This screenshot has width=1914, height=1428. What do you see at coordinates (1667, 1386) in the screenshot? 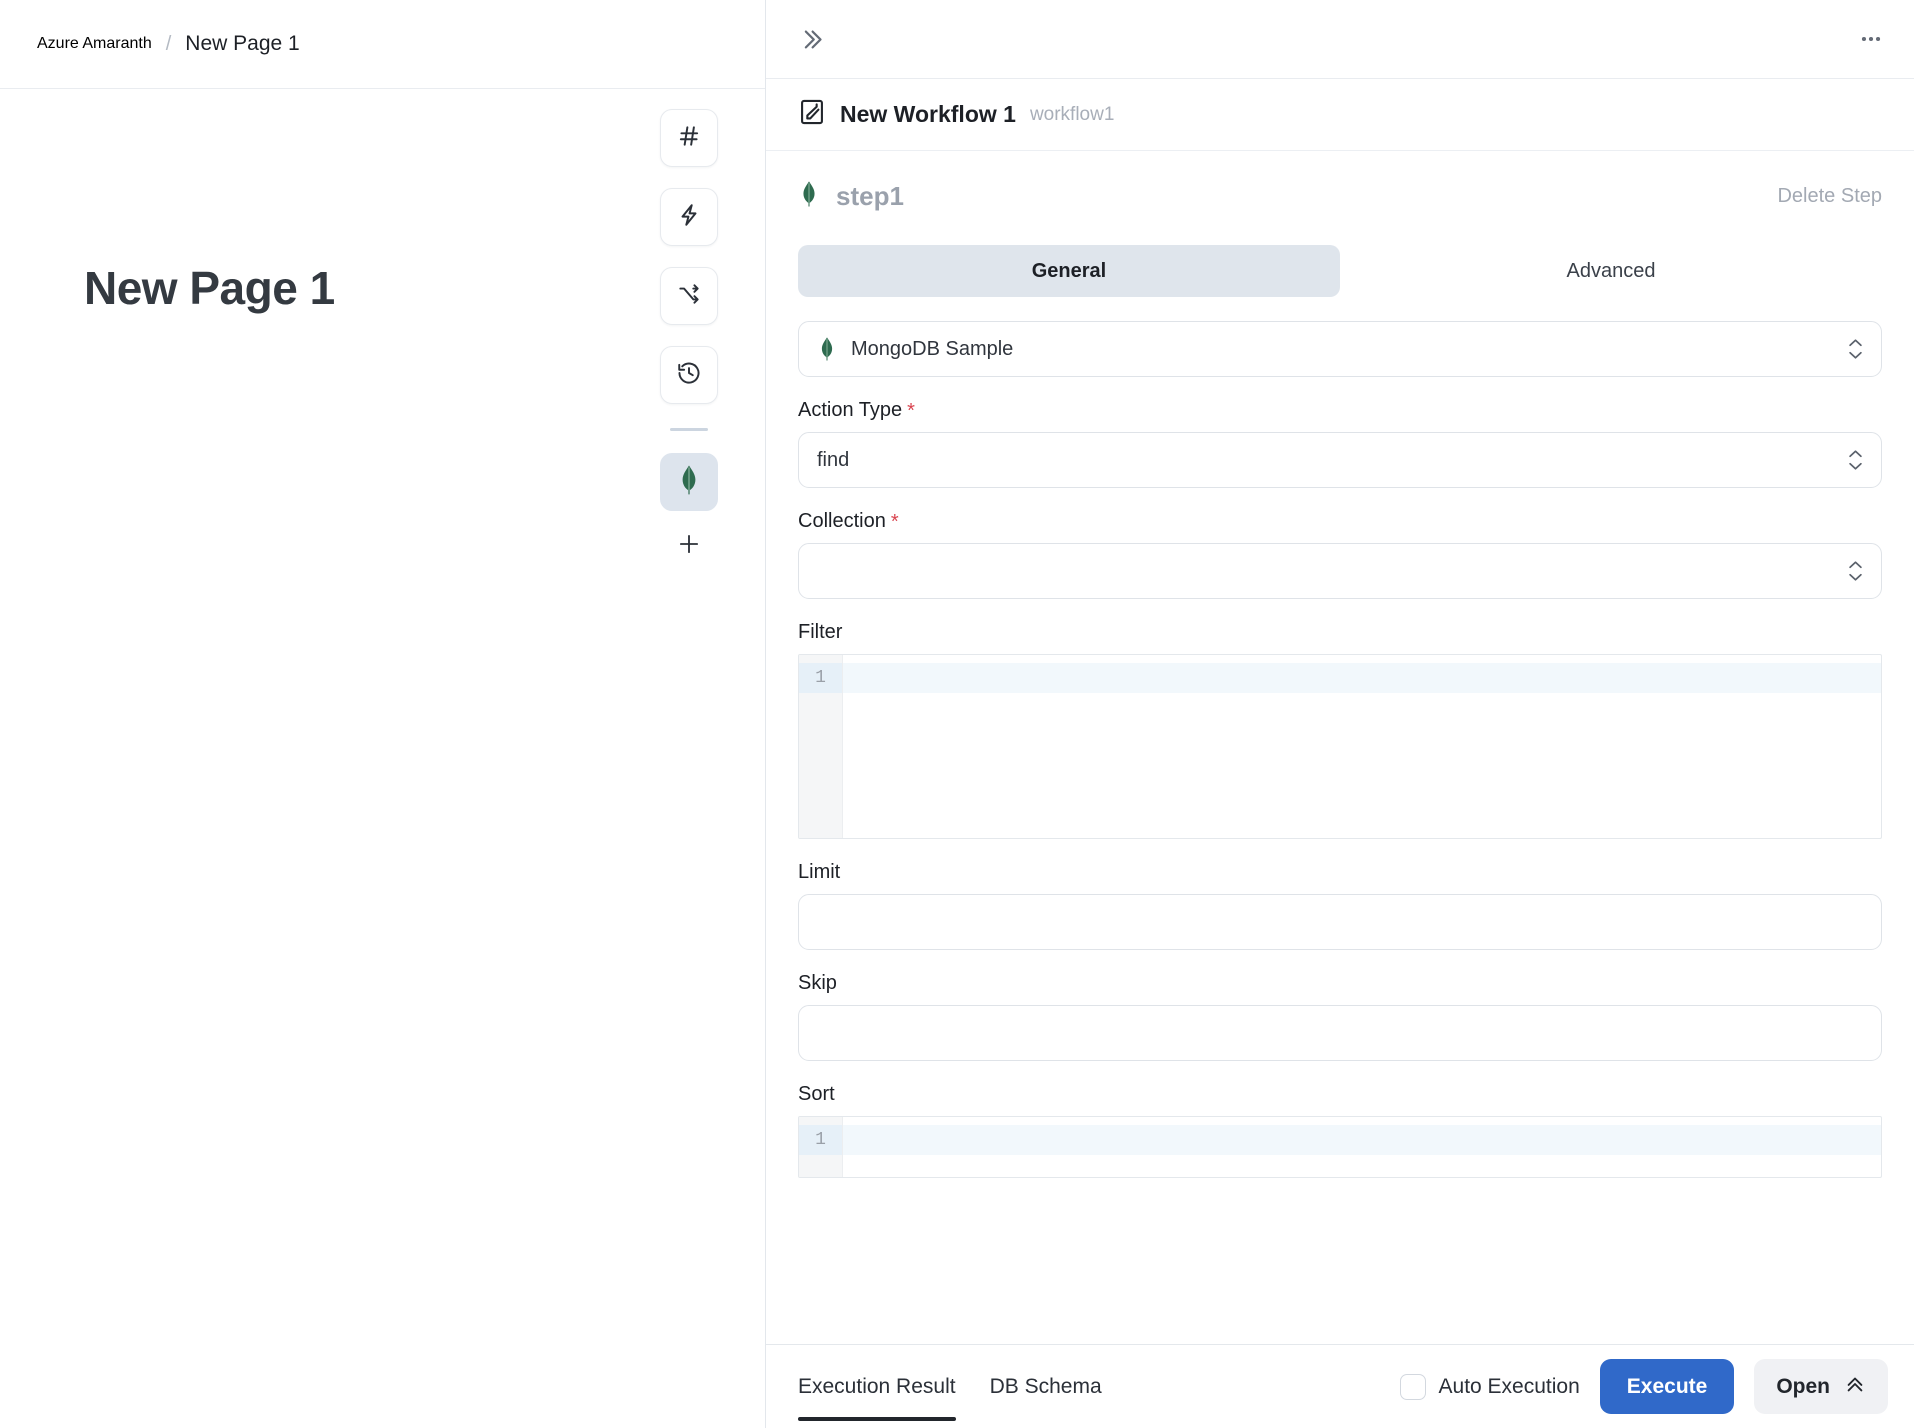
I see `execute-button: Execute` at bounding box center [1667, 1386].